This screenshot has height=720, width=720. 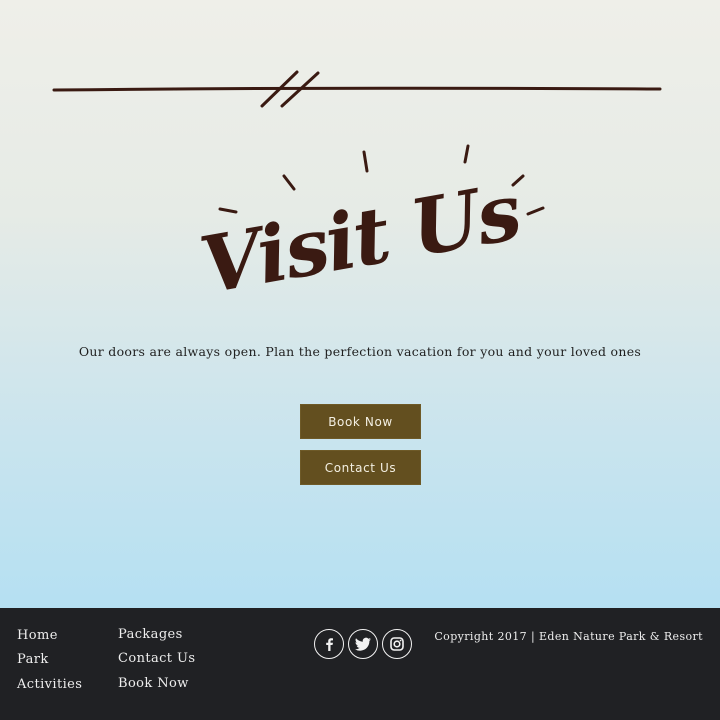 What do you see at coordinates (397, 644) in the screenshot?
I see `instagram-icon` at bounding box center [397, 644].